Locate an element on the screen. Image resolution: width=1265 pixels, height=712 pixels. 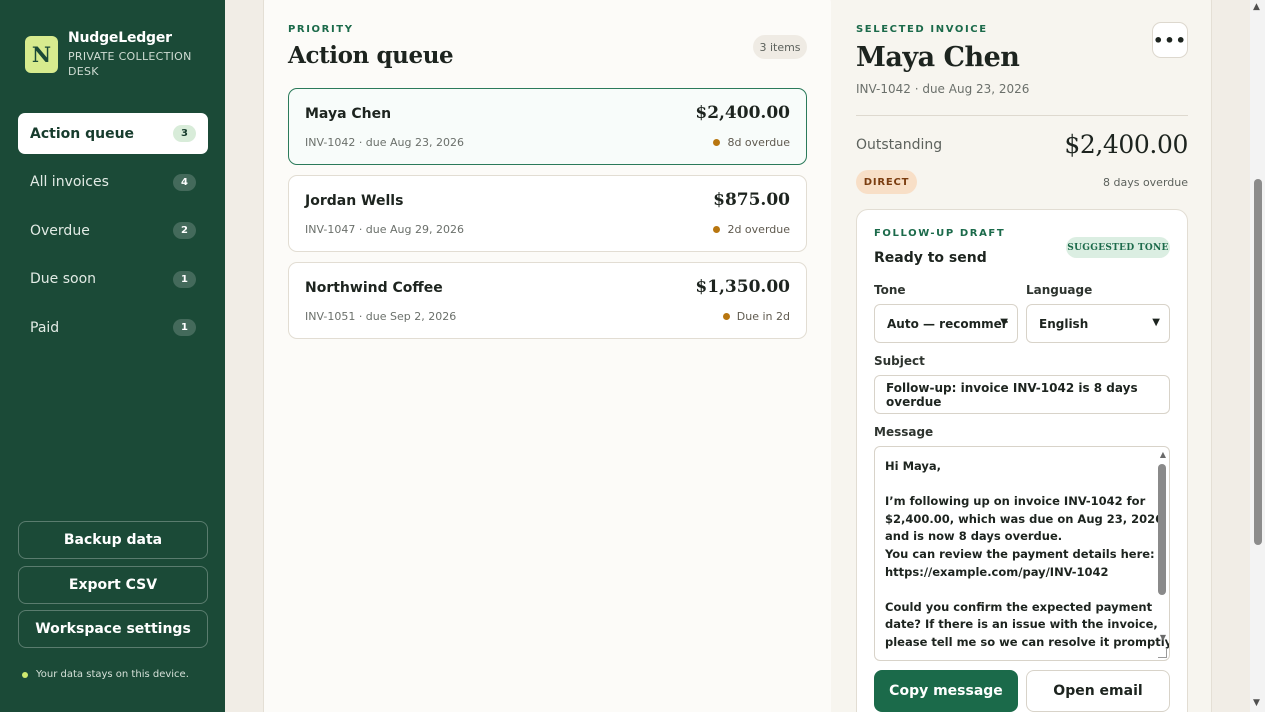
message-label: Message is located at coordinates (904, 432).